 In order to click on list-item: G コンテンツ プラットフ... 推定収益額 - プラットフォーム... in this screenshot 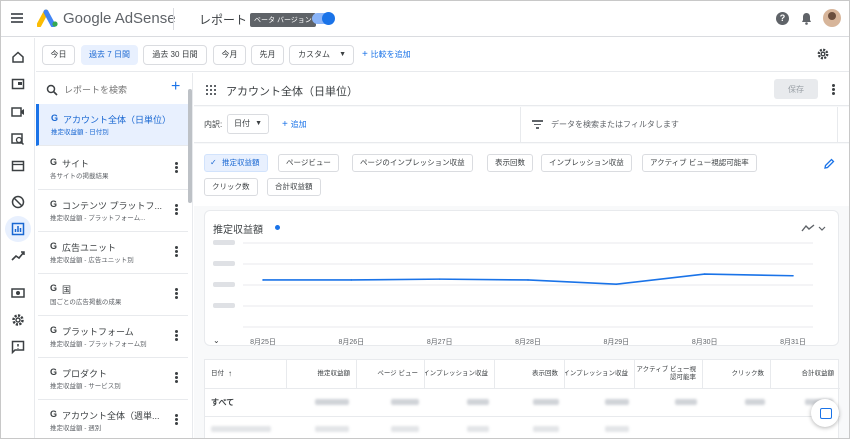, I will do `click(113, 211)`.